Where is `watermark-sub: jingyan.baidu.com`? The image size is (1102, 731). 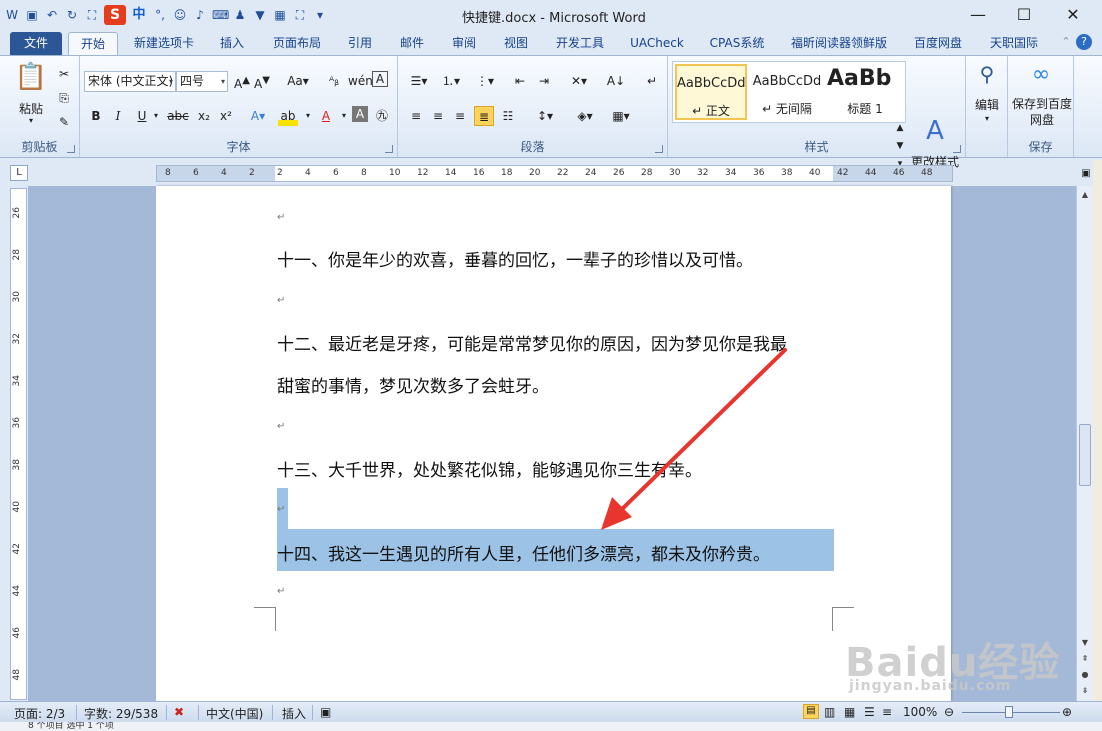 watermark-sub: jingyan.baidu.com is located at coordinates (930, 686).